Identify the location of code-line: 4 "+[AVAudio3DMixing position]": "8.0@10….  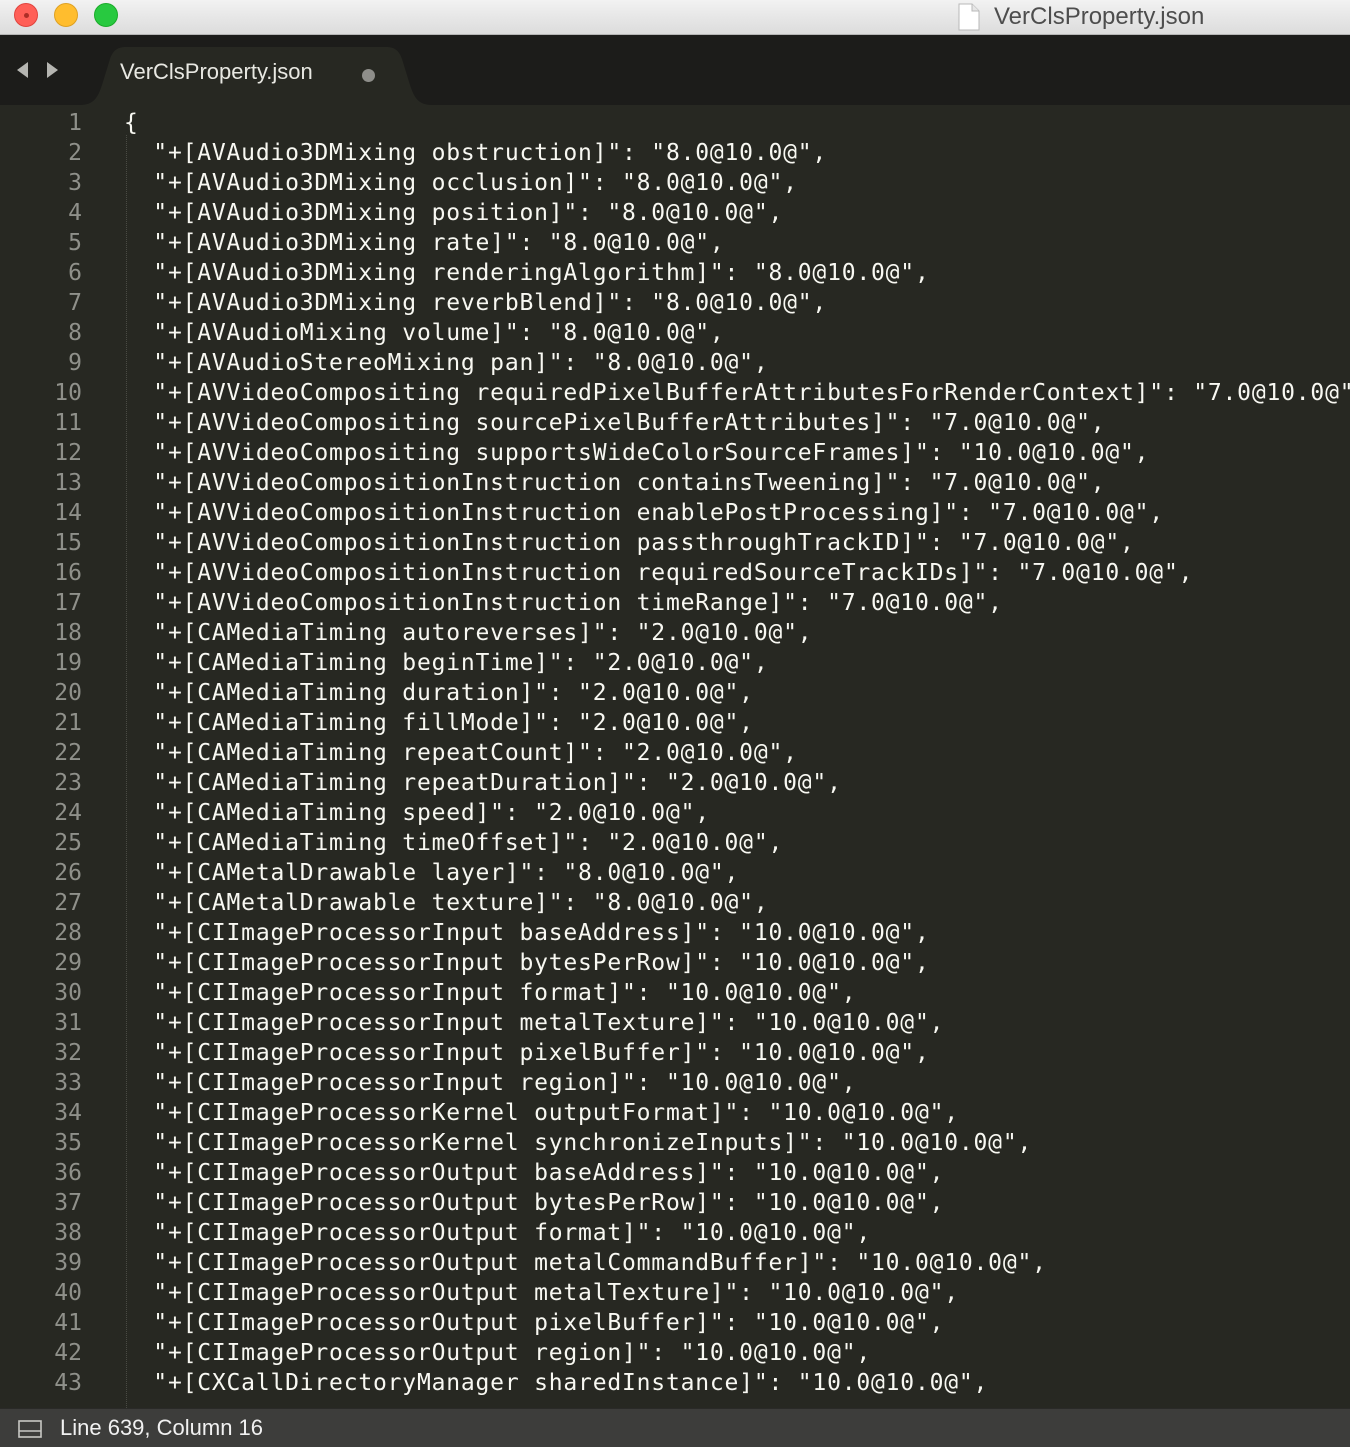
(675, 213).